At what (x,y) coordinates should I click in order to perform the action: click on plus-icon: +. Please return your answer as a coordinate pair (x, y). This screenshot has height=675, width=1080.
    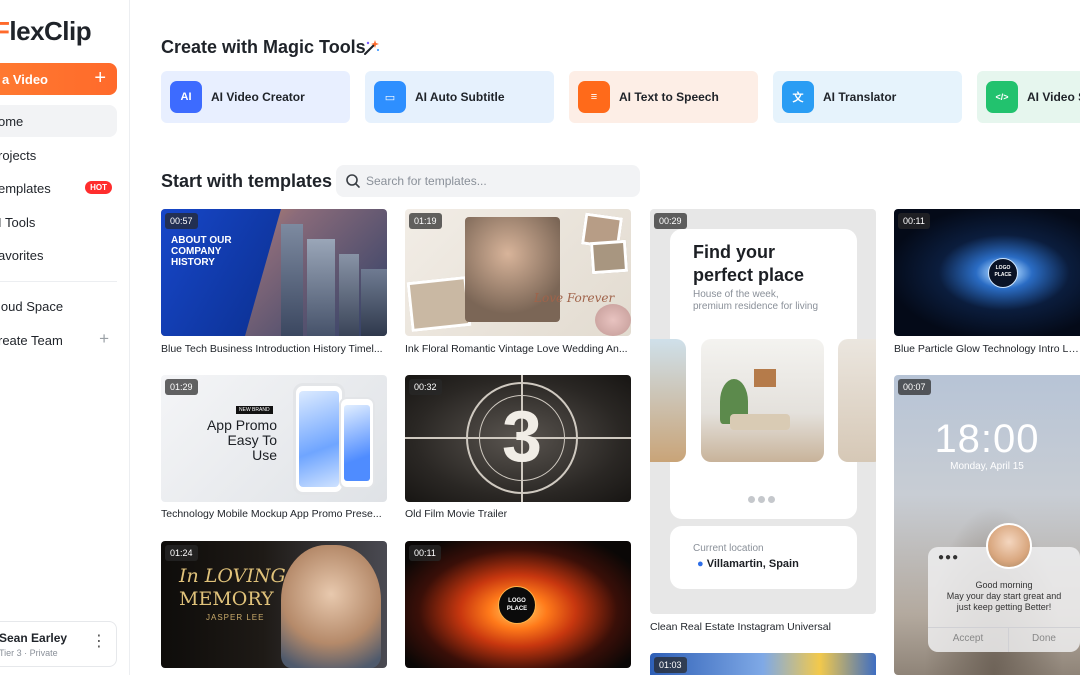
    Looking at the image, I should click on (100, 78).